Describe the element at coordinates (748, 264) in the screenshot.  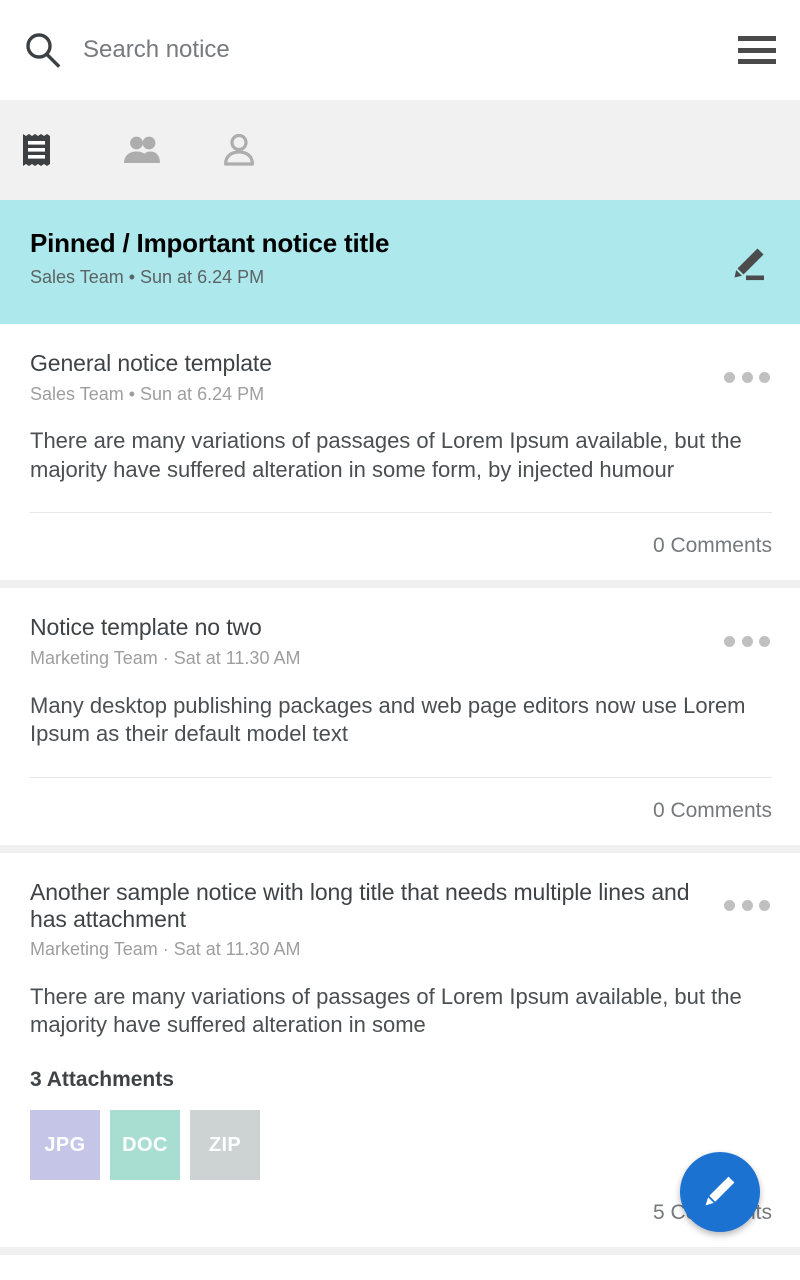
I see `edit-pencil-icon` at that location.